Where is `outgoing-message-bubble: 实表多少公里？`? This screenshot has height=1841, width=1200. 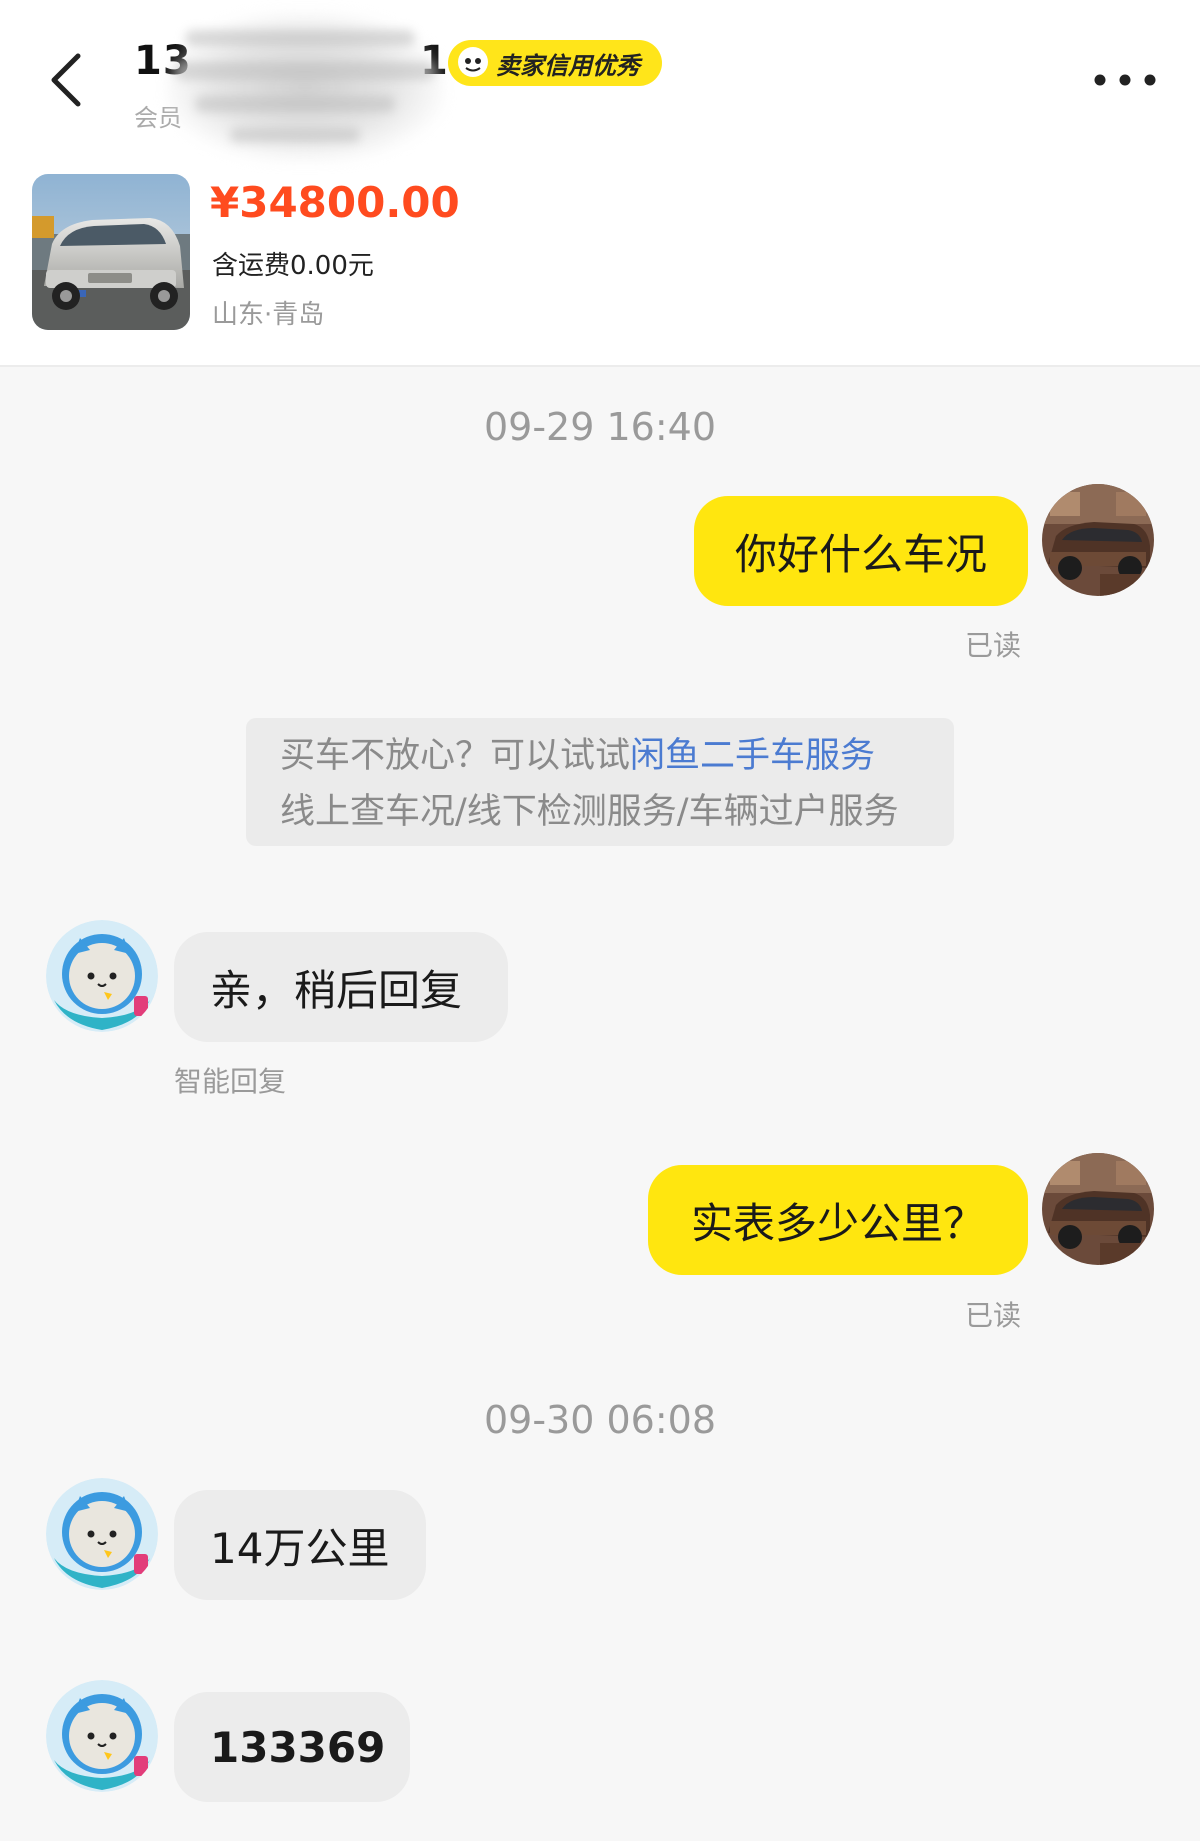 outgoing-message-bubble: 实表多少公里？ is located at coordinates (838, 1220).